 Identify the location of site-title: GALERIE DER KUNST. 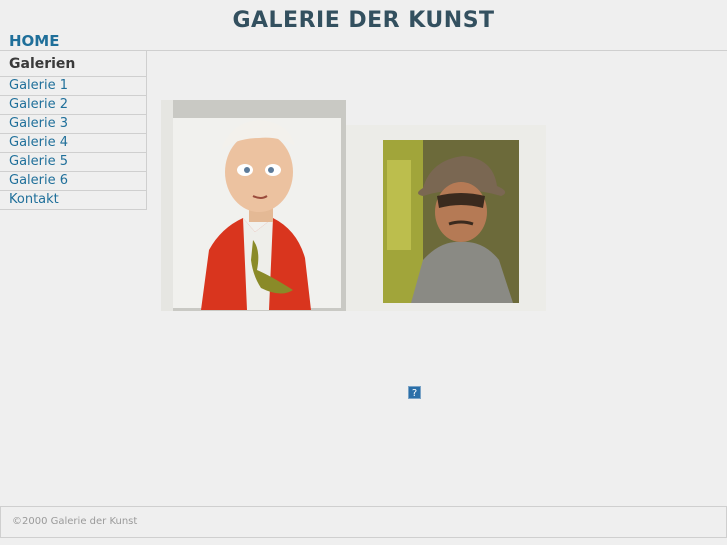
(363, 20).